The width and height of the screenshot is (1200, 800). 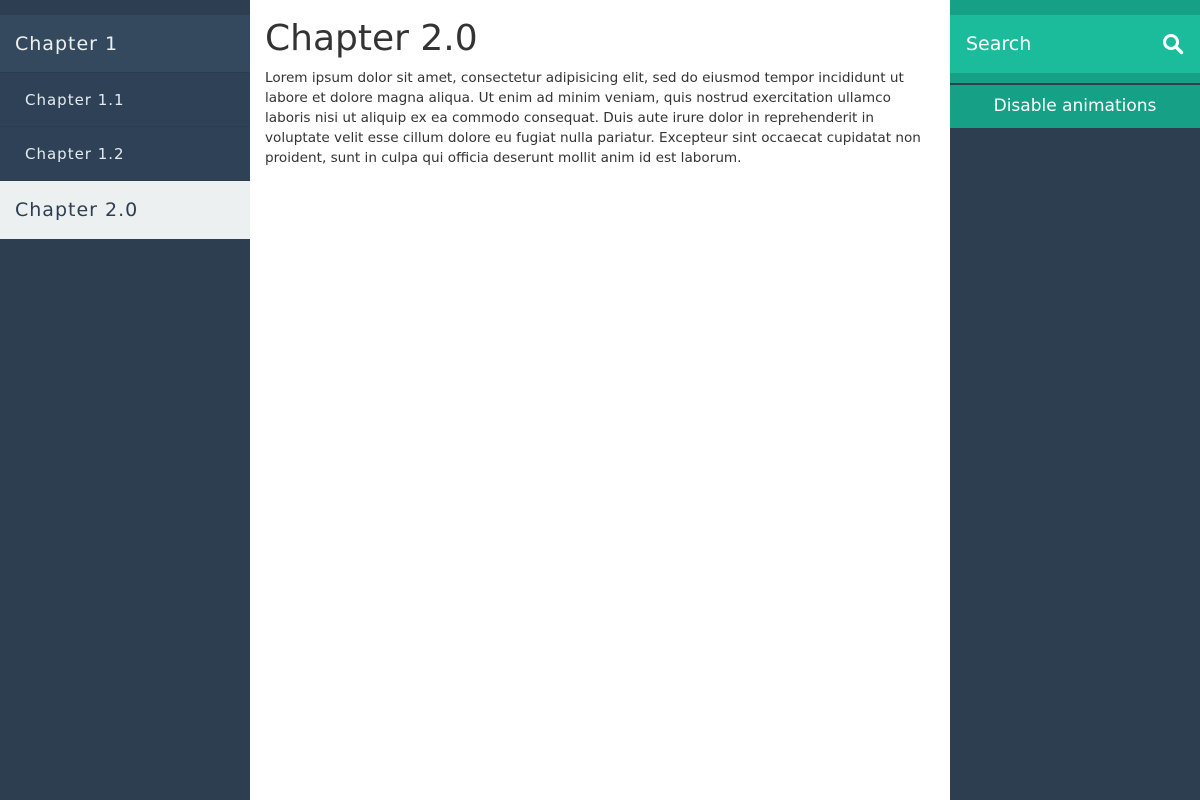 I want to click on sidebar-item-chapter-1-1: Chapter 1.1, so click(x=125, y=100).